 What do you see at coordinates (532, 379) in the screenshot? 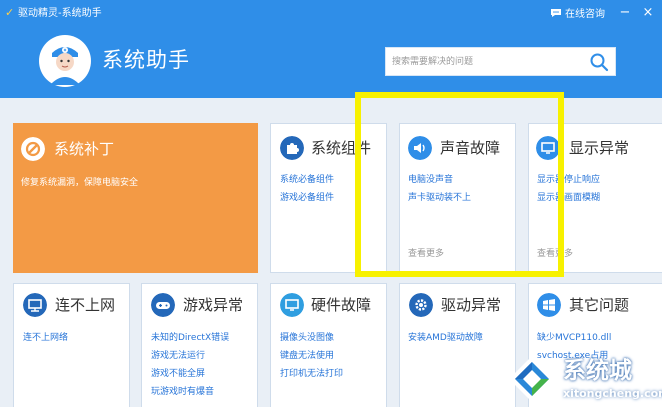
I see `watermark-logo-icon` at bounding box center [532, 379].